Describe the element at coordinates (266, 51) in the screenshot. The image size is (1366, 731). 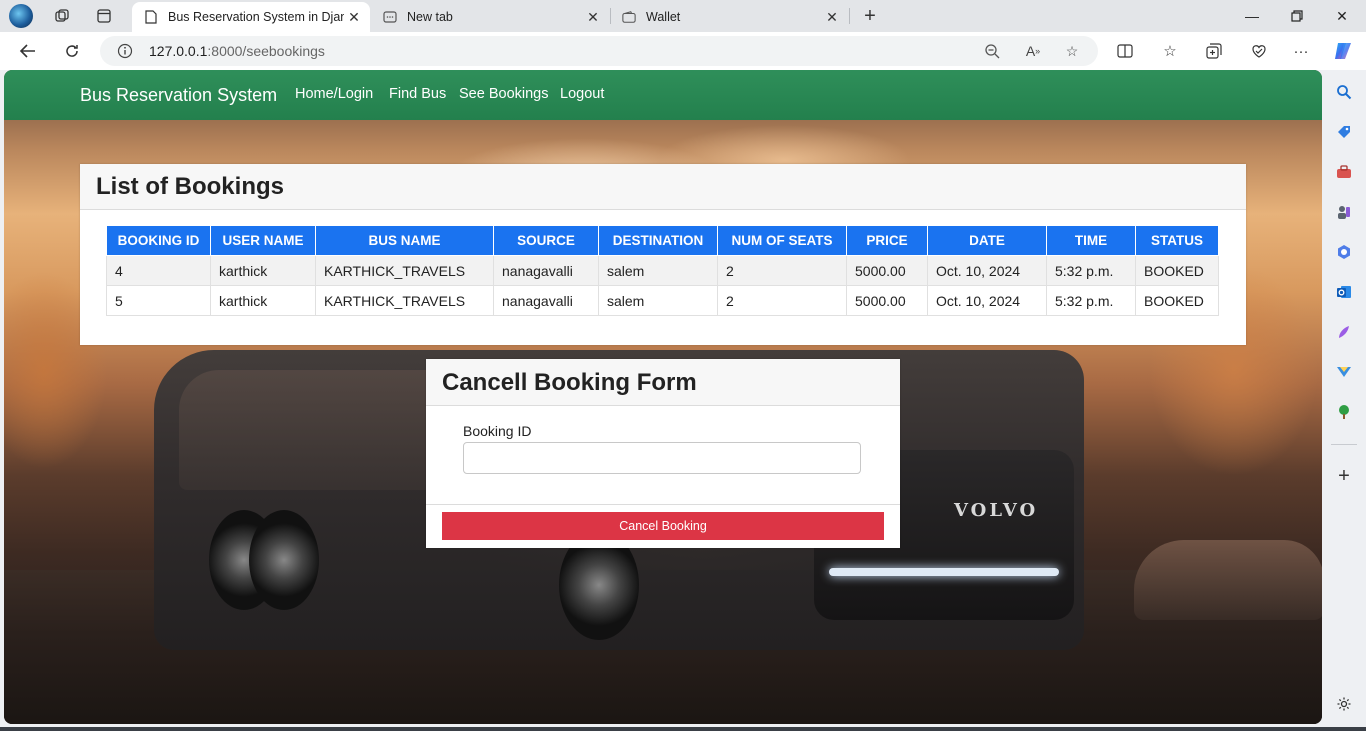
I see `url-path: :8000/seebookings` at that location.